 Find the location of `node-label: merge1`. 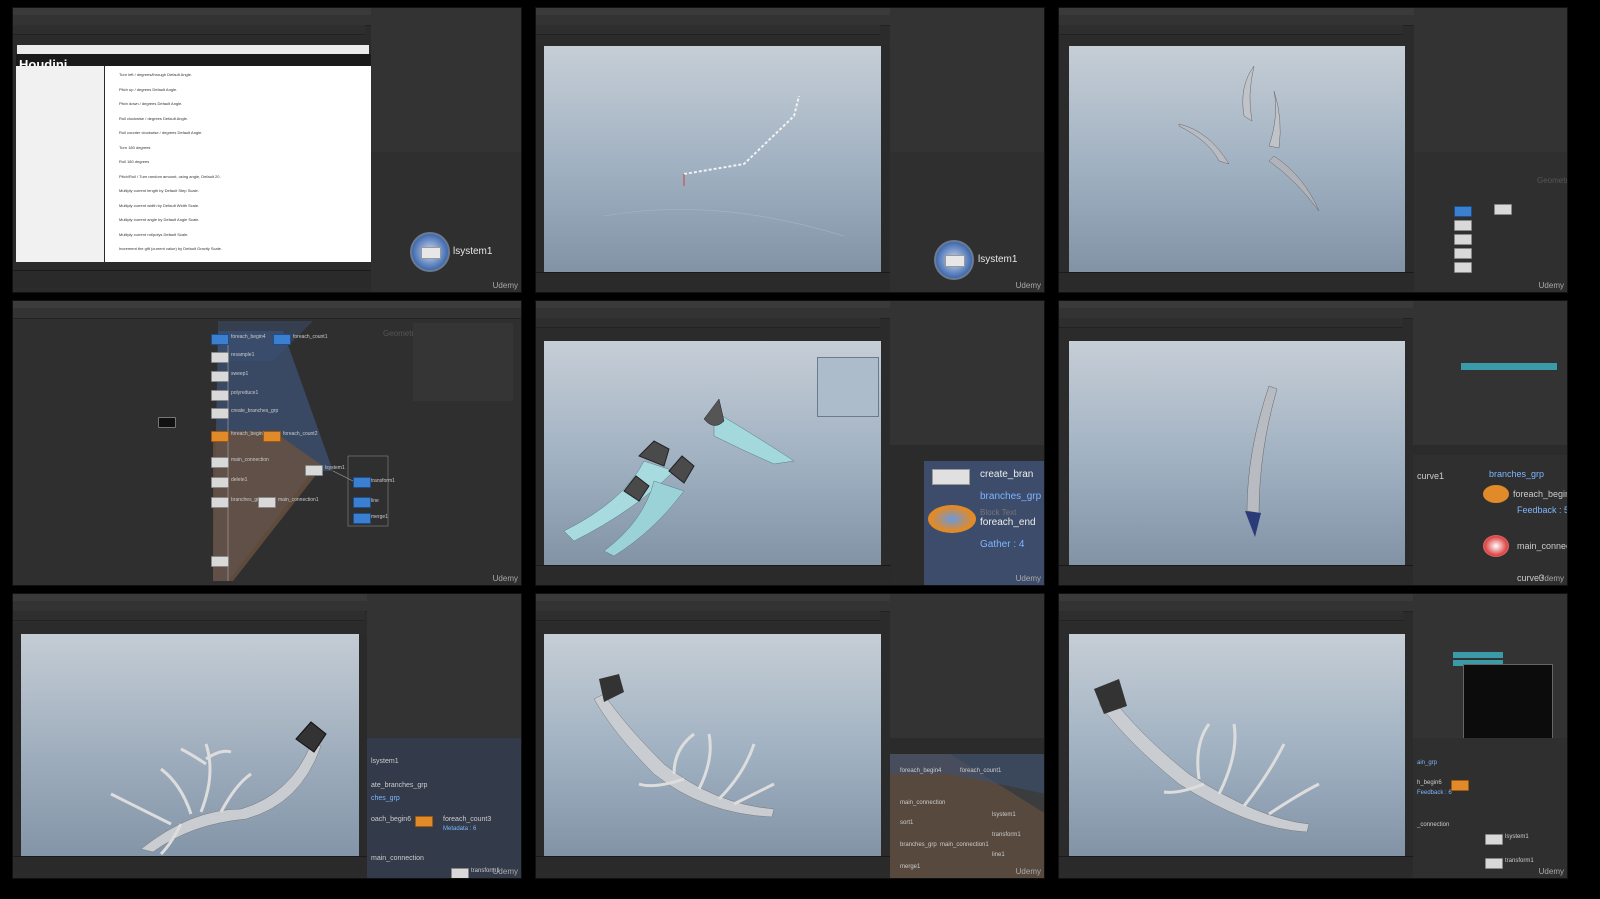

node-label: merge1 is located at coordinates (910, 867).